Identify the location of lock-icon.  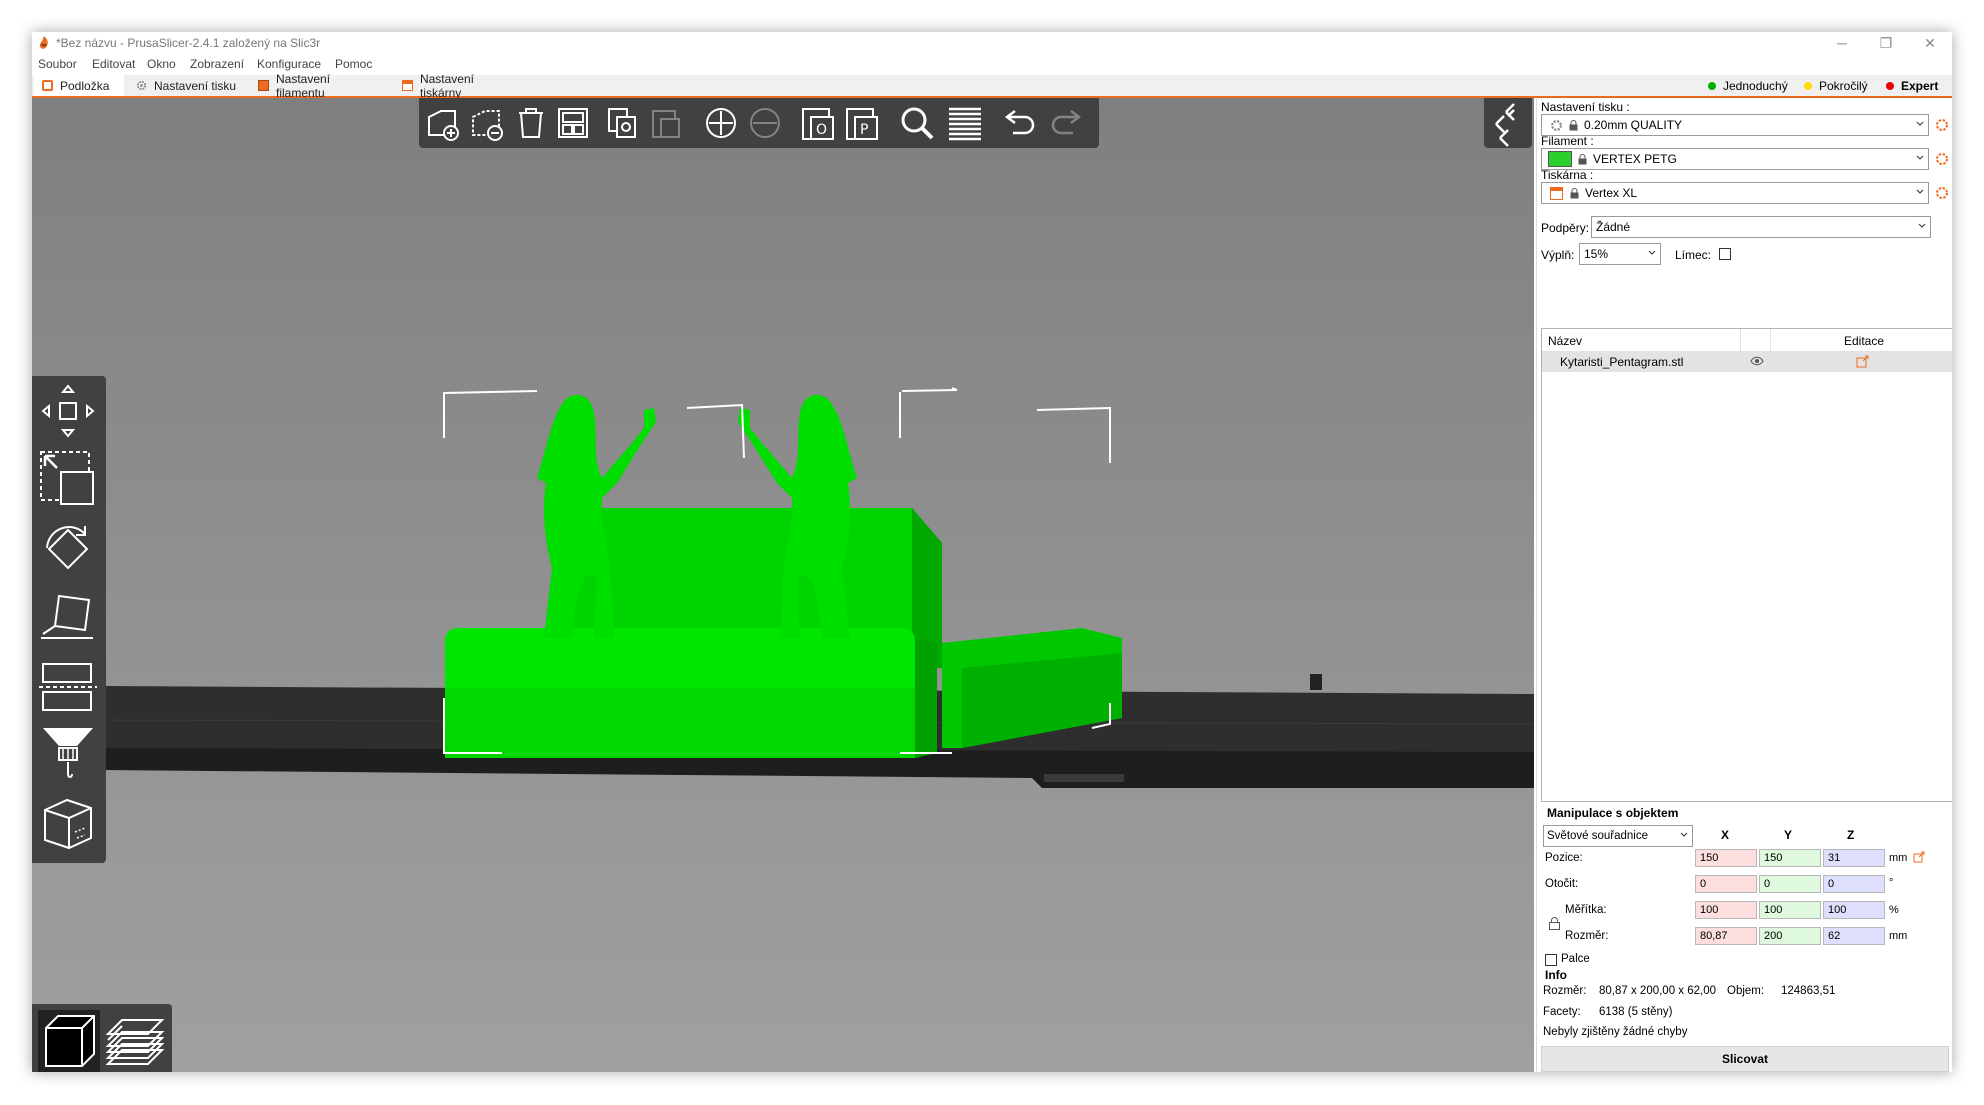
(1582, 158).